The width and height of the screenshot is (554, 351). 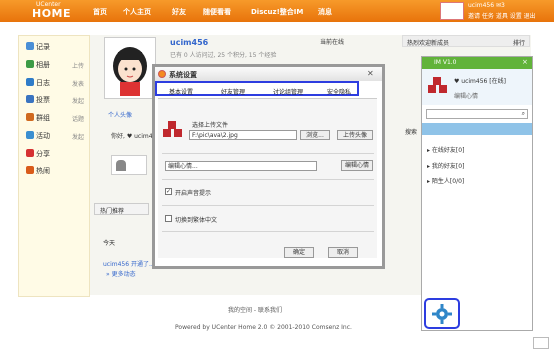 I want to click on profile-stats: 已有 0 人访问过, 25 个积分, 15 个经验, so click(x=223, y=55).